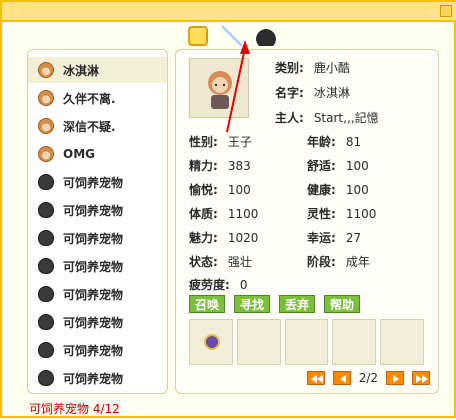 This screenshot has width=456, height=420. I want to click on pager: 2/2, so click(368, 378).